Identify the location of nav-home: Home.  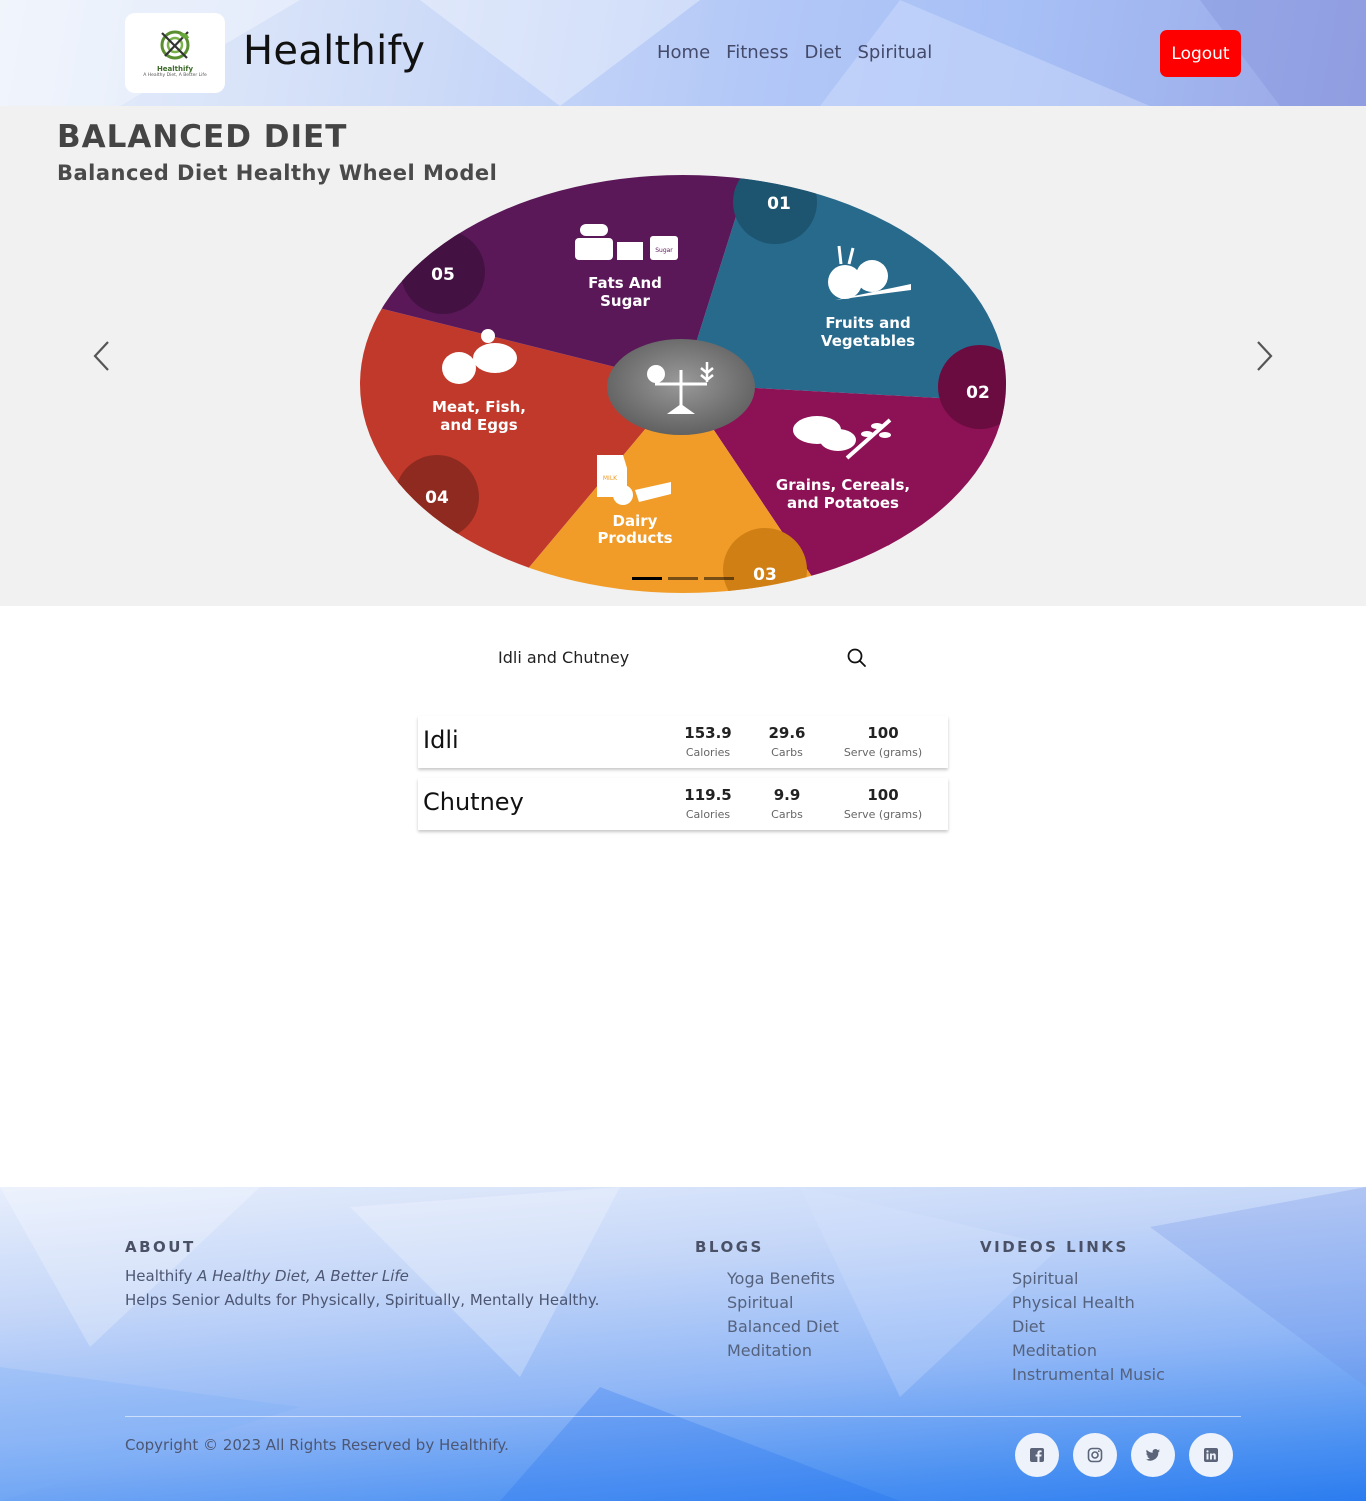
(683, 52).